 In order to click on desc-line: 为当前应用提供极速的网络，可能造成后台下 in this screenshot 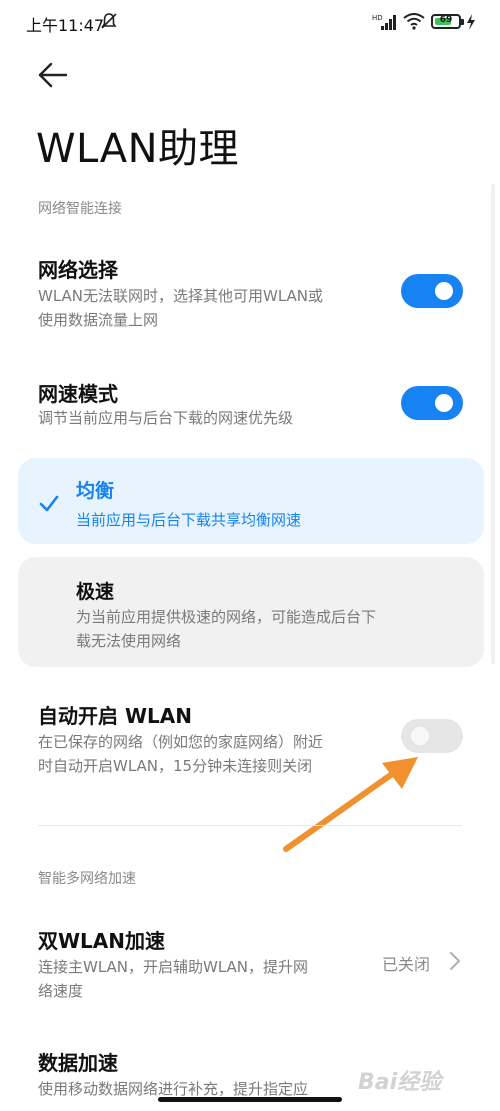, I will do `click(226, 617)`.